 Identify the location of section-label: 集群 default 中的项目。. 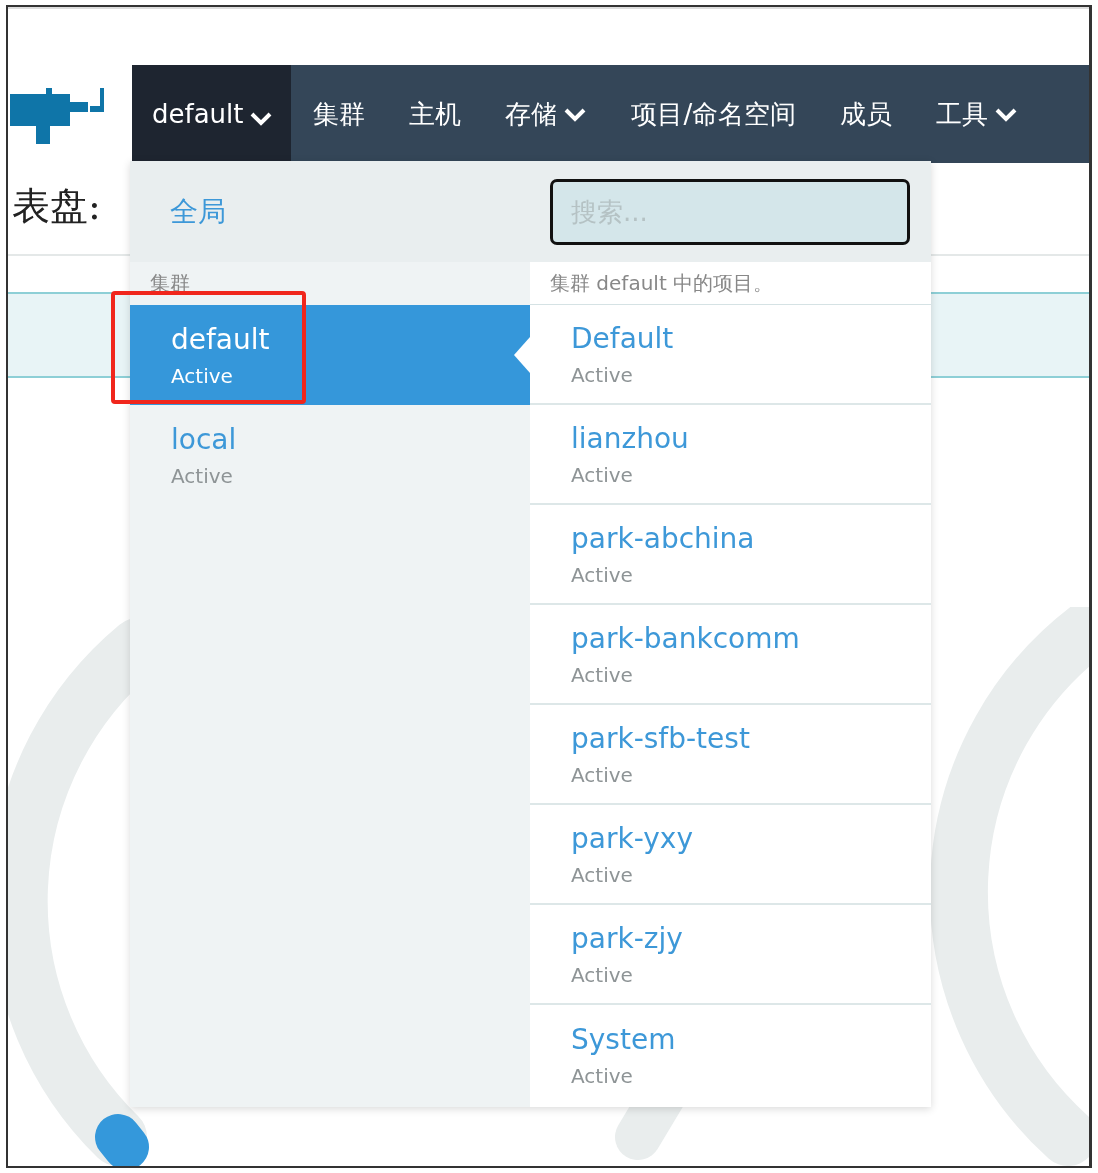
(730, 283).